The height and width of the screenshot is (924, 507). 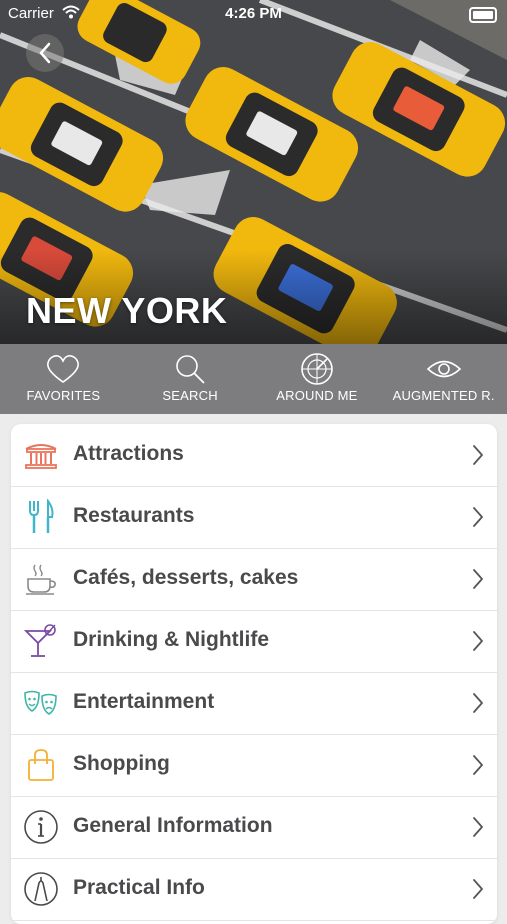 What do you see at coordinates (41, 517) in the screenshot?
I see `fork-knife-icon` at bounding box center [41, 517].